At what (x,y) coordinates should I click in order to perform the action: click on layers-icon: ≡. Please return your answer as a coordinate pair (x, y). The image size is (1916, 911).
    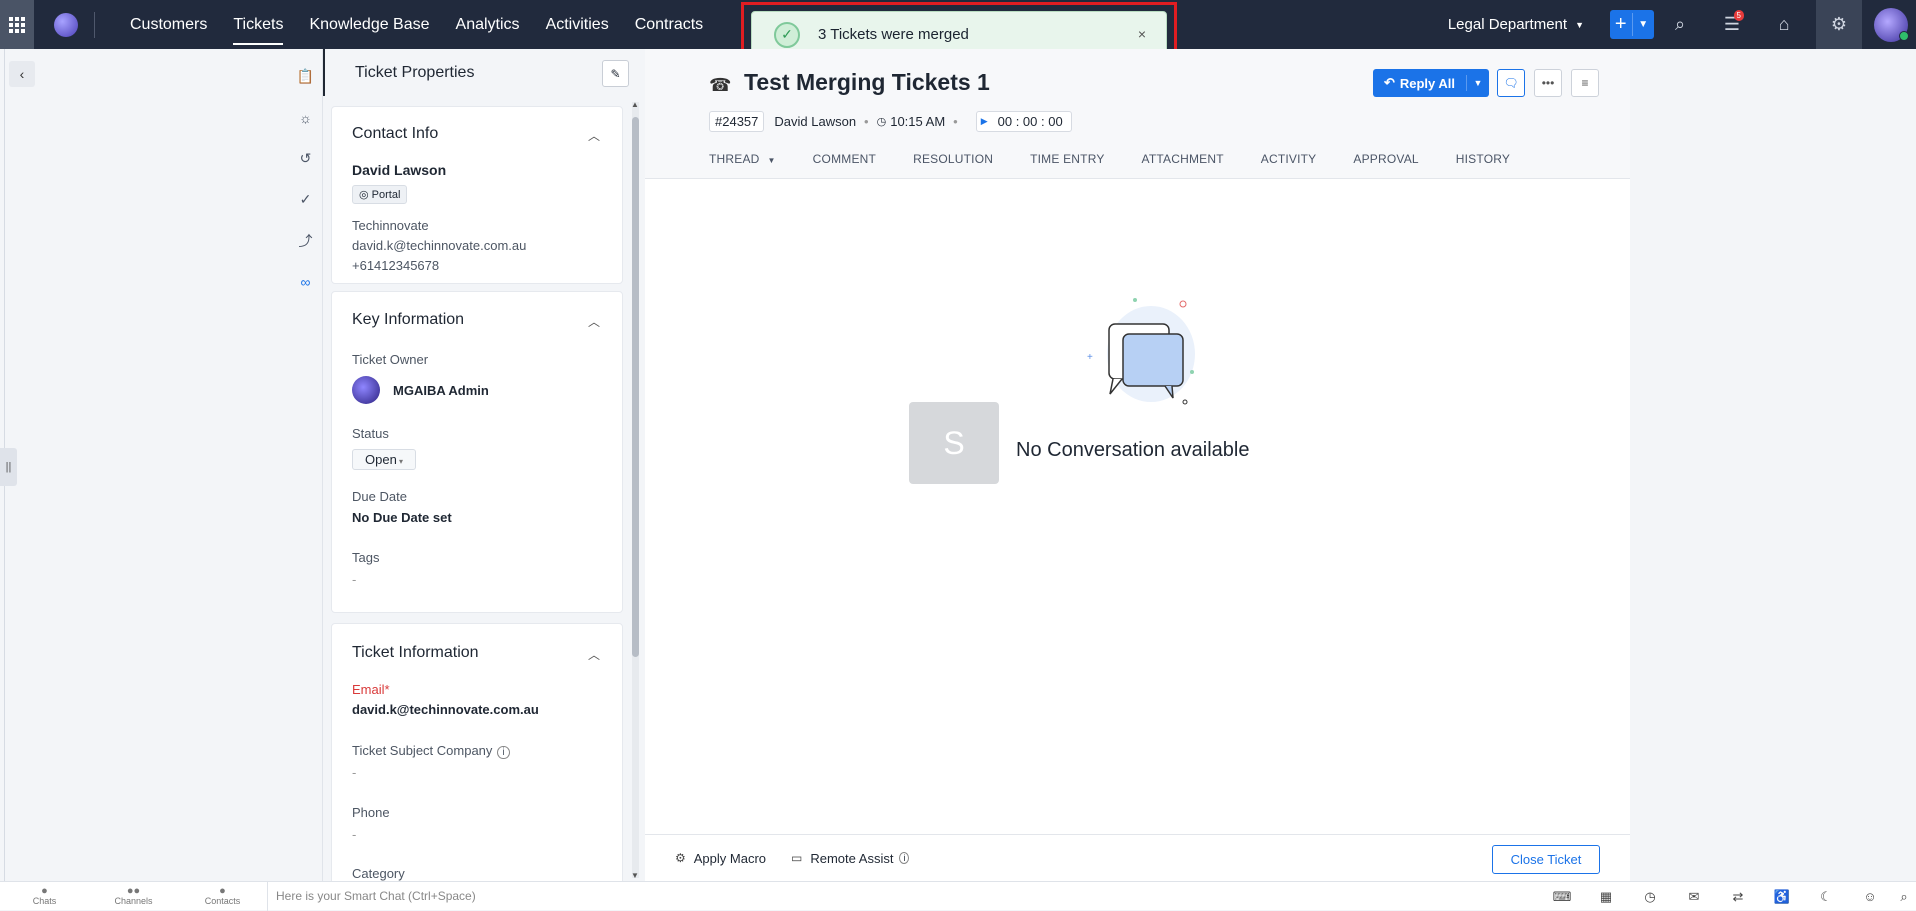
    Looking at the image, I should click on (1585, 83).